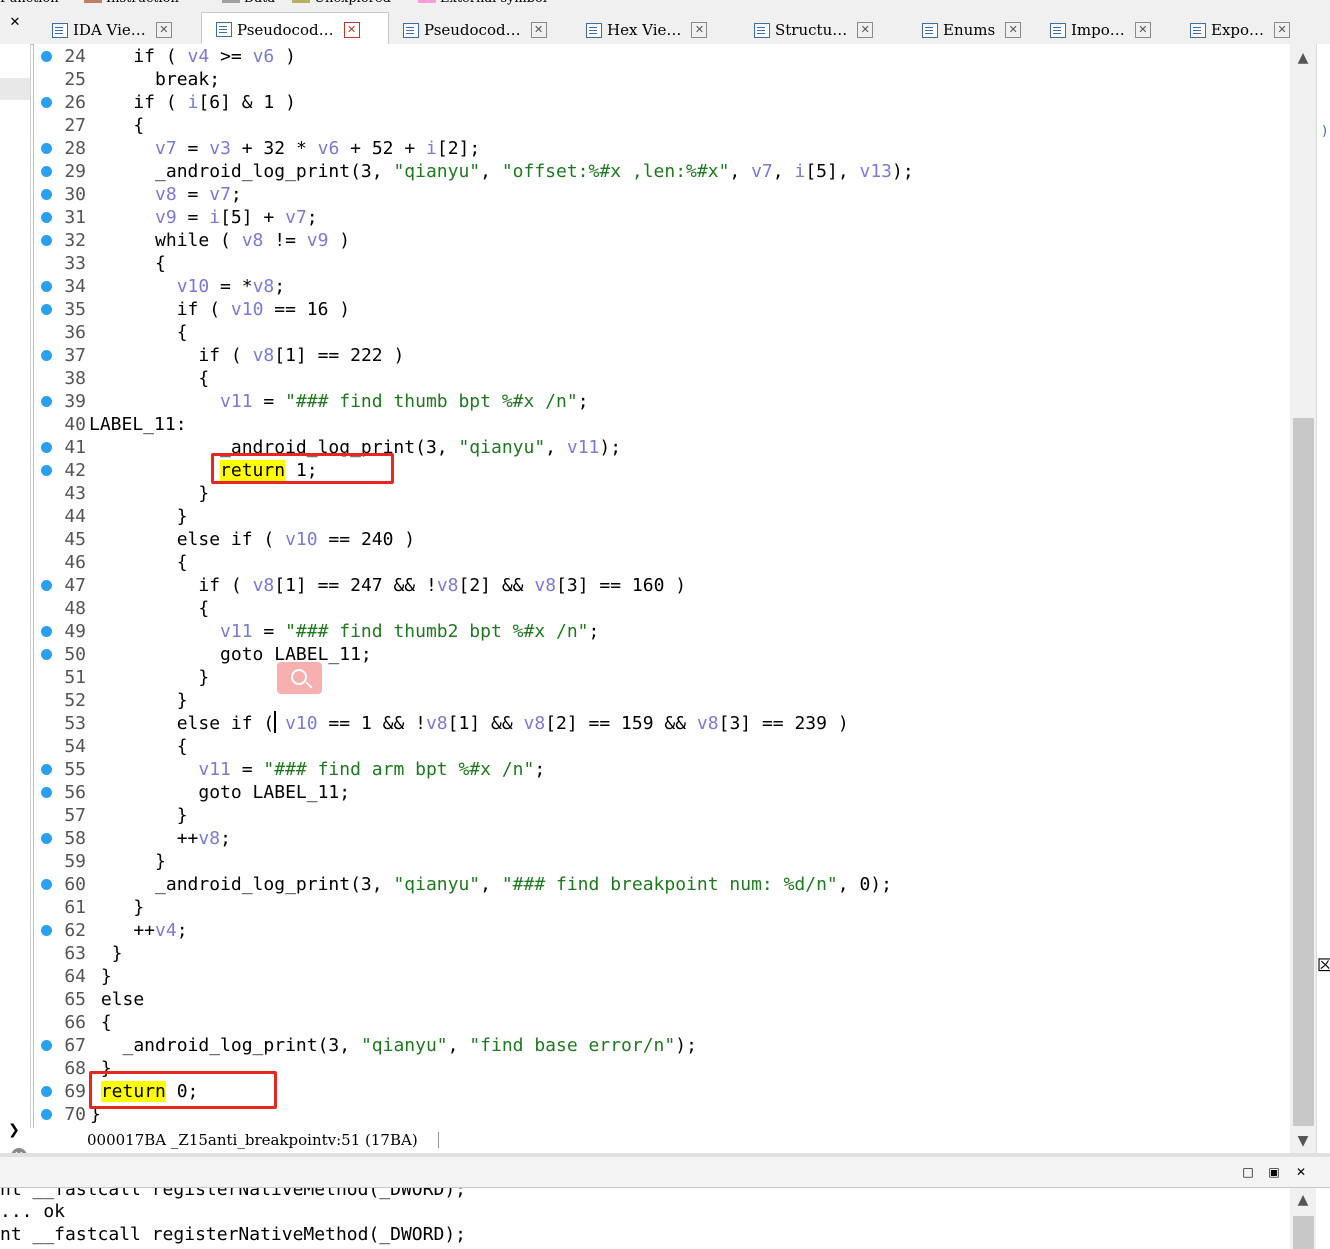  What do you see at coordinates (970, 30) in the screenshot?
I see `tab-enums-5: Enums ✕` at bounding box center [970, 30].